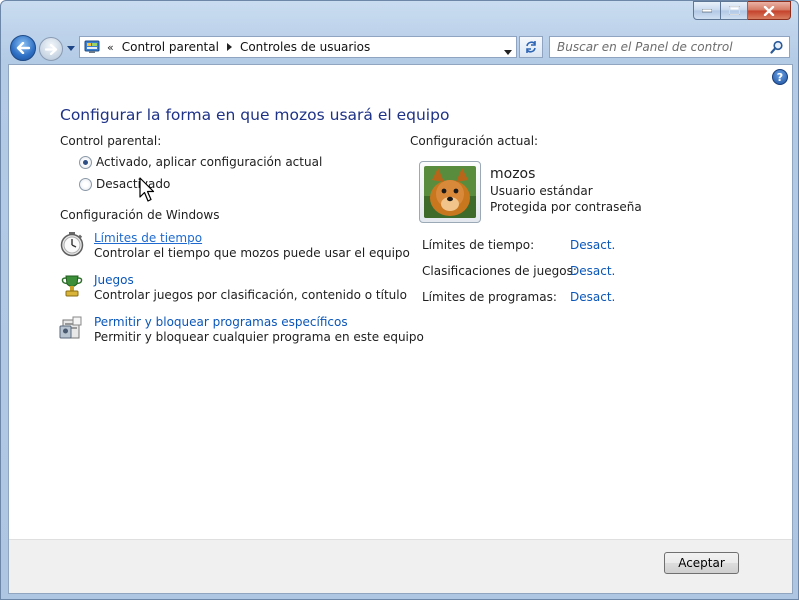 This screenshot has height=600, width=799. I want to click on arrow-right-icon, so click(50, 49).